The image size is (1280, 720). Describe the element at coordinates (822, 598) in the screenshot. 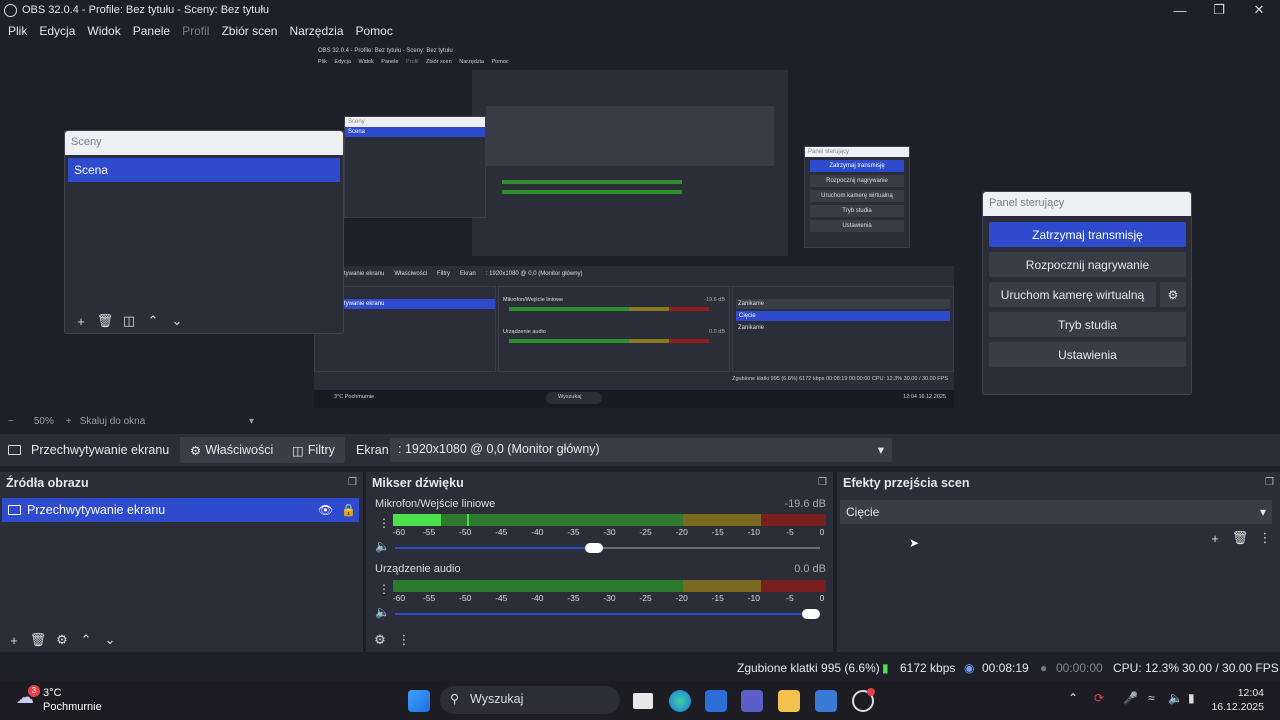

I see `meter-tick-label: 0` at that location.